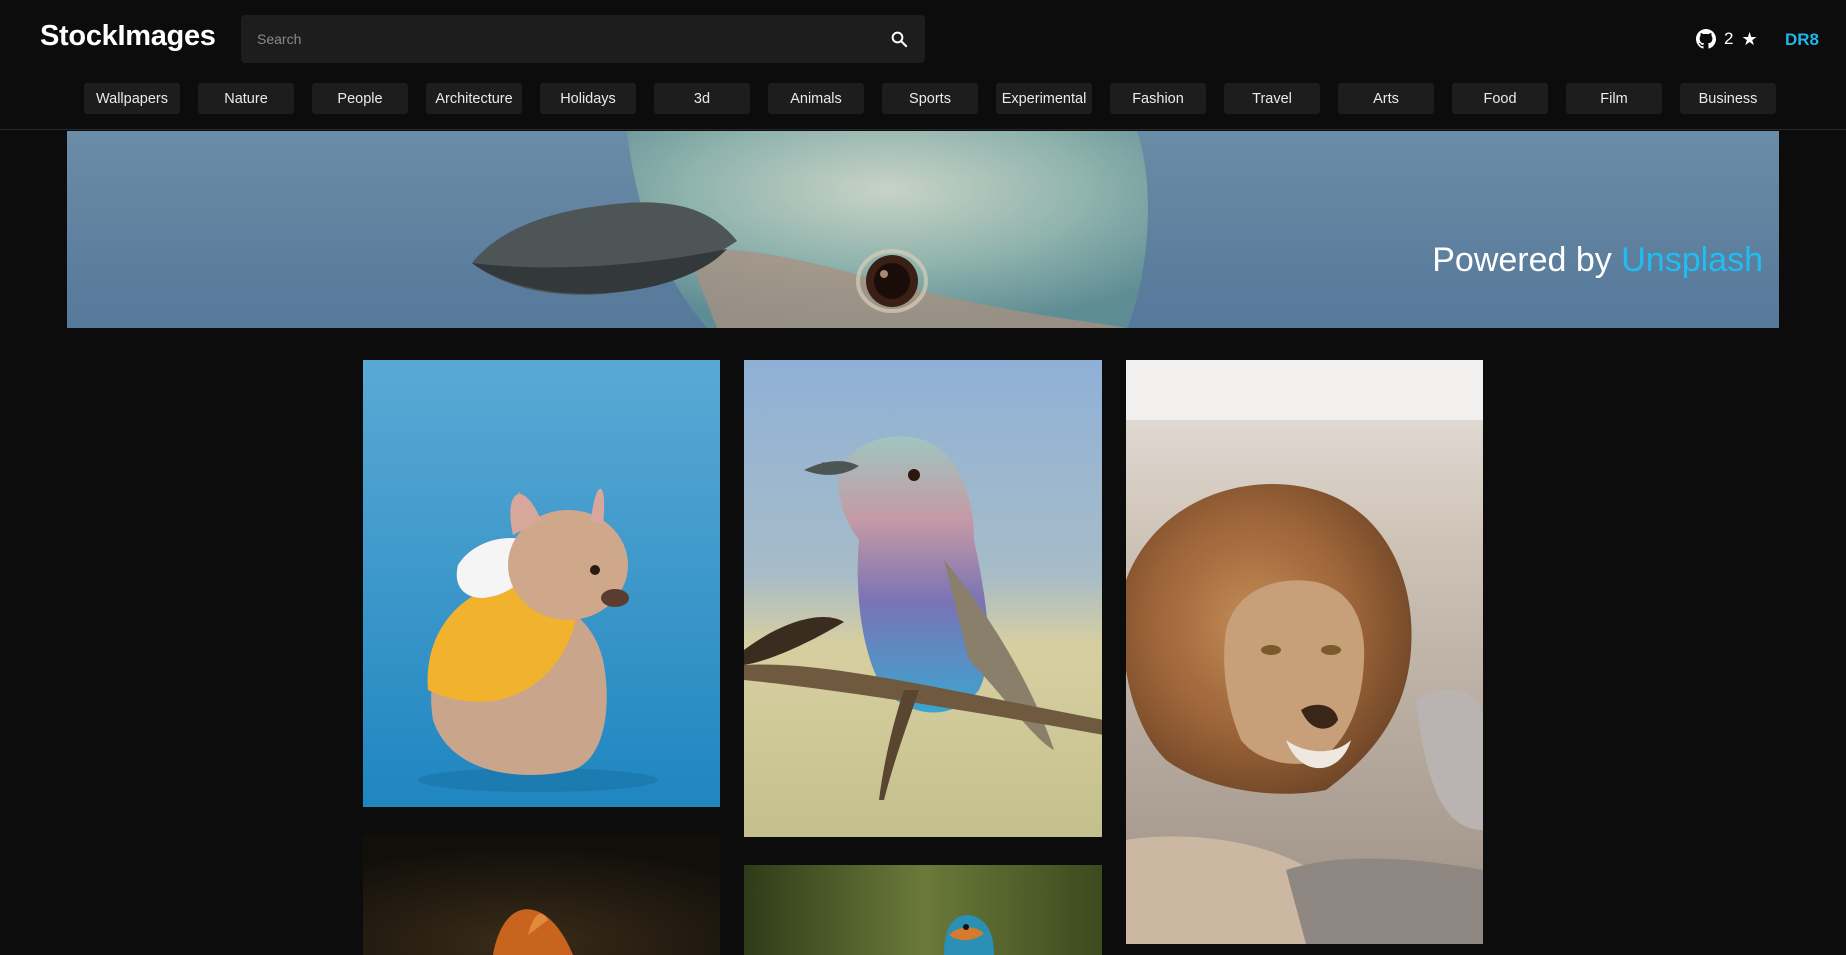 The width and height of the screenshot is (1846, 955). What do you see at coordinates (1614, 98) in the screenshot?
I see `category-film: Film` at bounding box center [1614, 98].